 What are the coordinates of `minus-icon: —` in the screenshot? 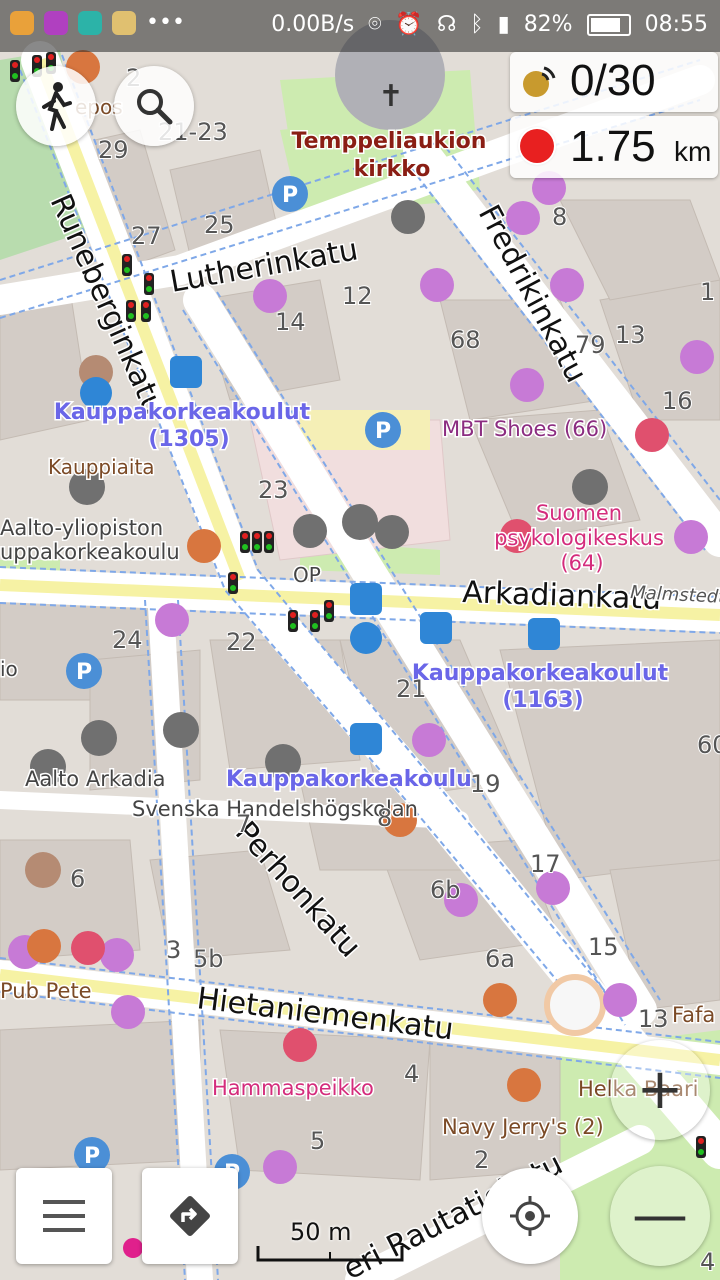 It's located at (660, 1215).